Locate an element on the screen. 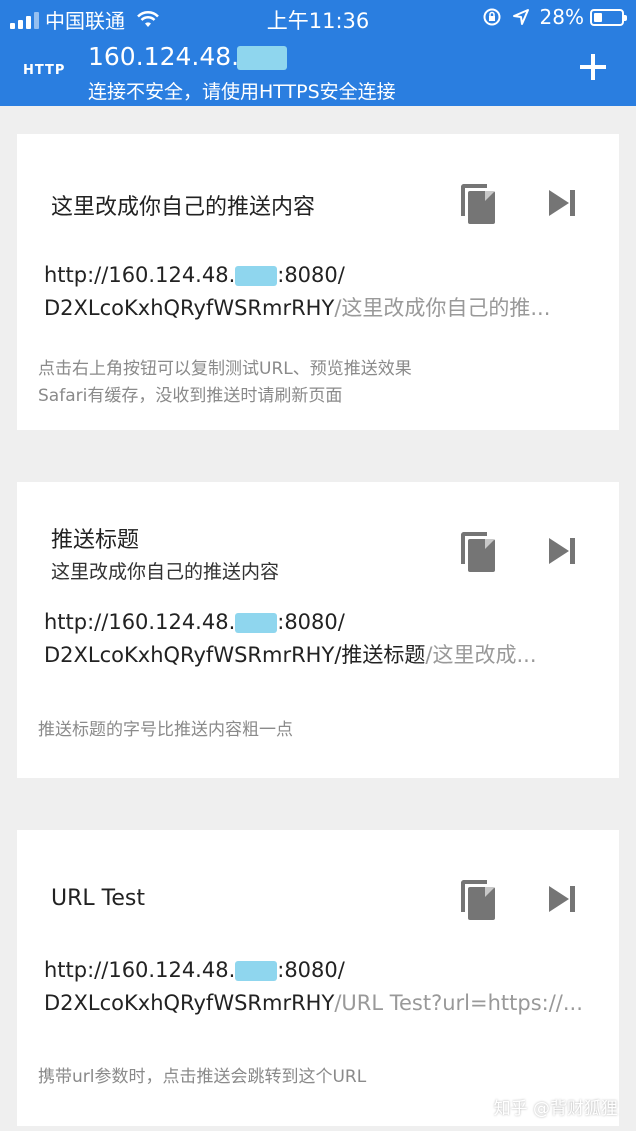 The image size is (636, 1131). location-icon is located at coordinates (520, 17).